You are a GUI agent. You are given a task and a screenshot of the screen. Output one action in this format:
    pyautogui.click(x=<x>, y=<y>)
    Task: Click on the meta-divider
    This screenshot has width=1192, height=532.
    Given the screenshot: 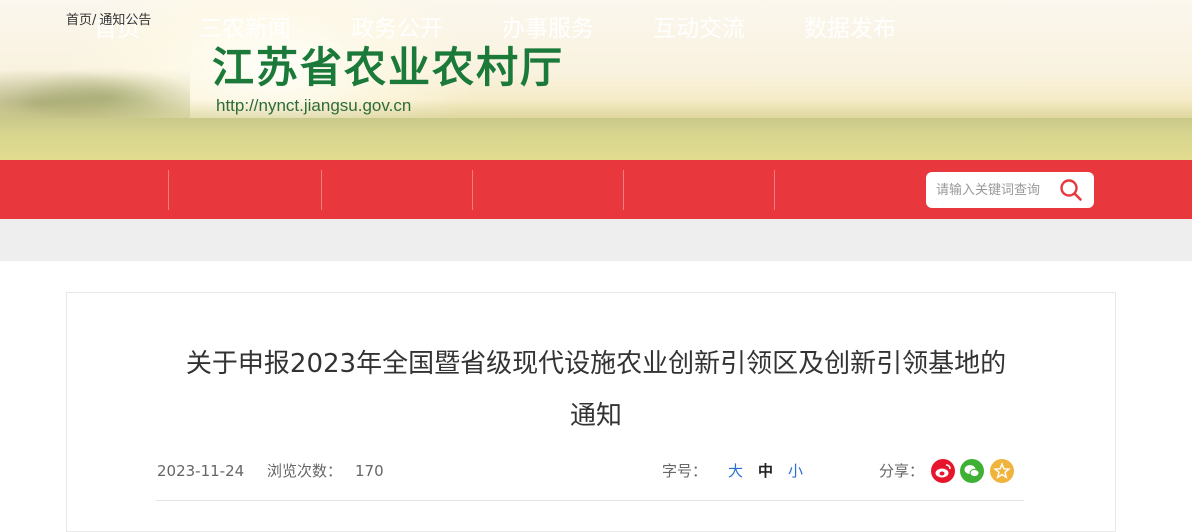 What is the action you would take?
    pyautogui.click(x=590, y=500)
    